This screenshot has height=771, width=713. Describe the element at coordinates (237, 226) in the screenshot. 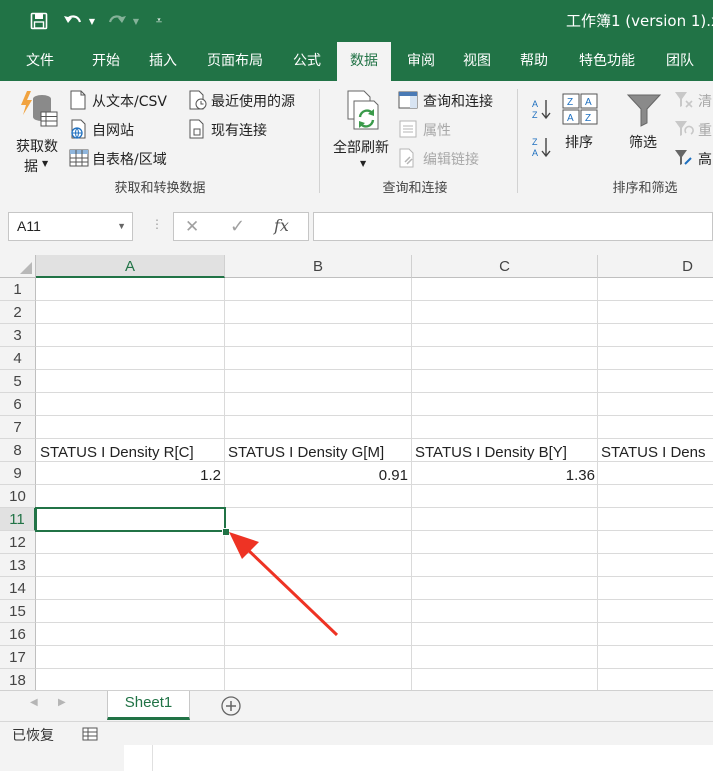

I see `enter-icon: ✓` at that location.